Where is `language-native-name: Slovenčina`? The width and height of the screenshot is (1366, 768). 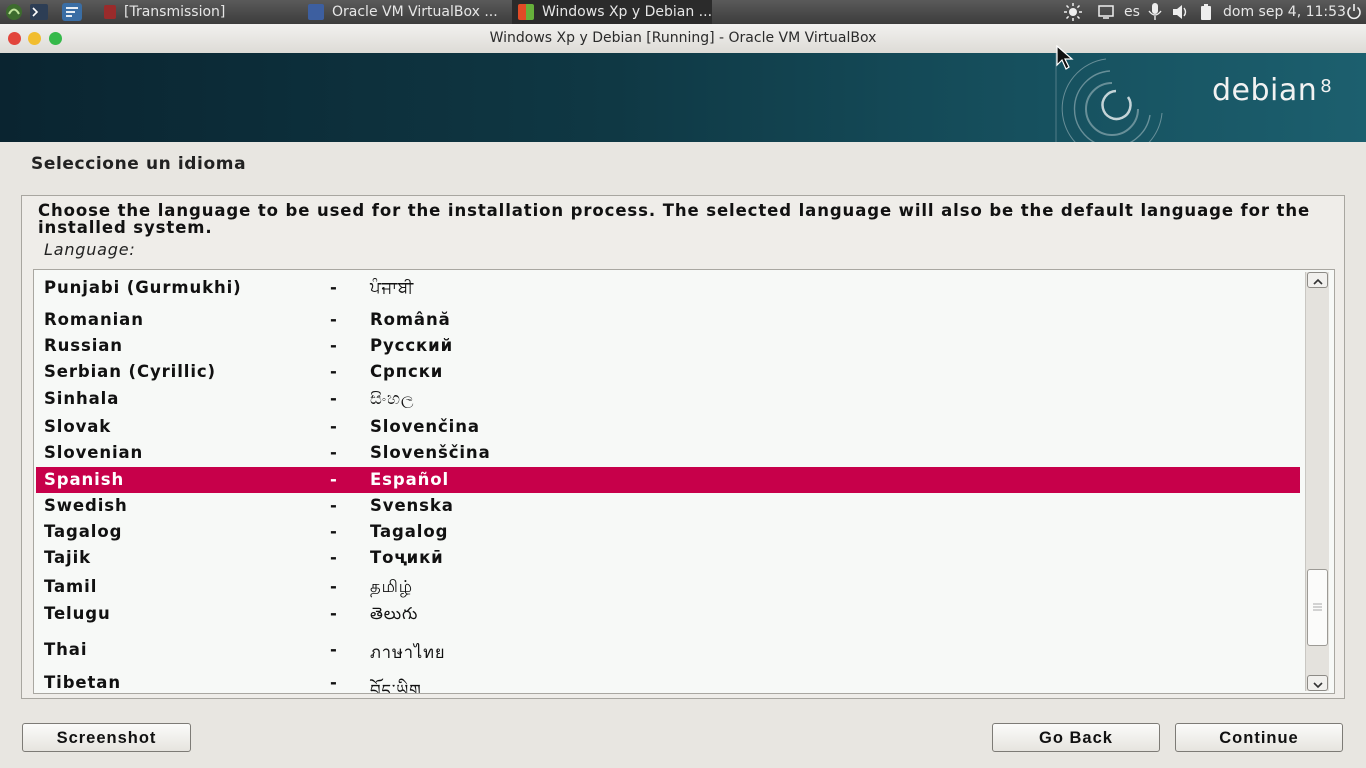 language-native-name: Slovenčina is located at coordinates (425, 426).